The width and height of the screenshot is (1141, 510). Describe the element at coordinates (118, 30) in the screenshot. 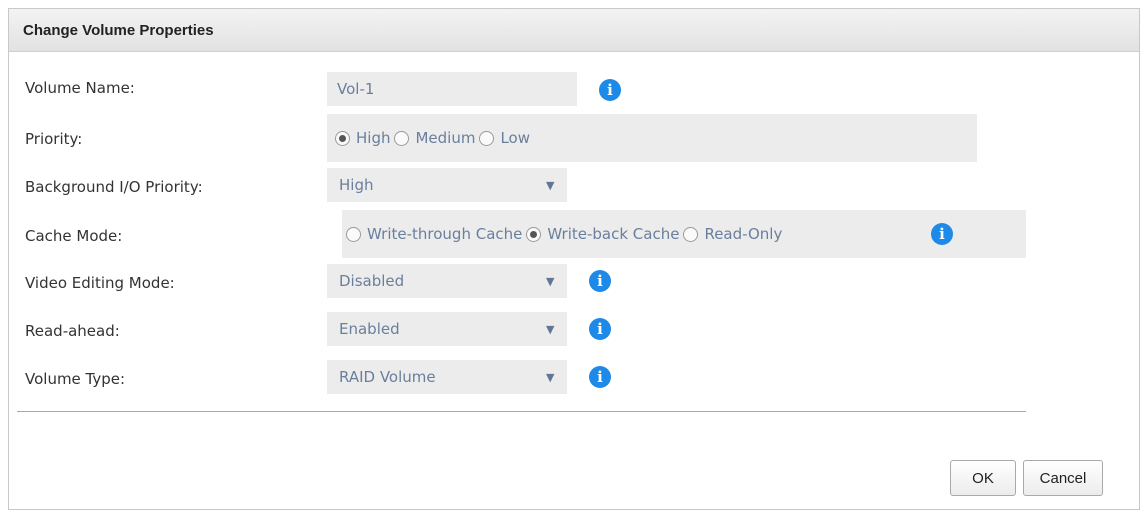

I see `dialog-title: Change Volume Properties` at that location.